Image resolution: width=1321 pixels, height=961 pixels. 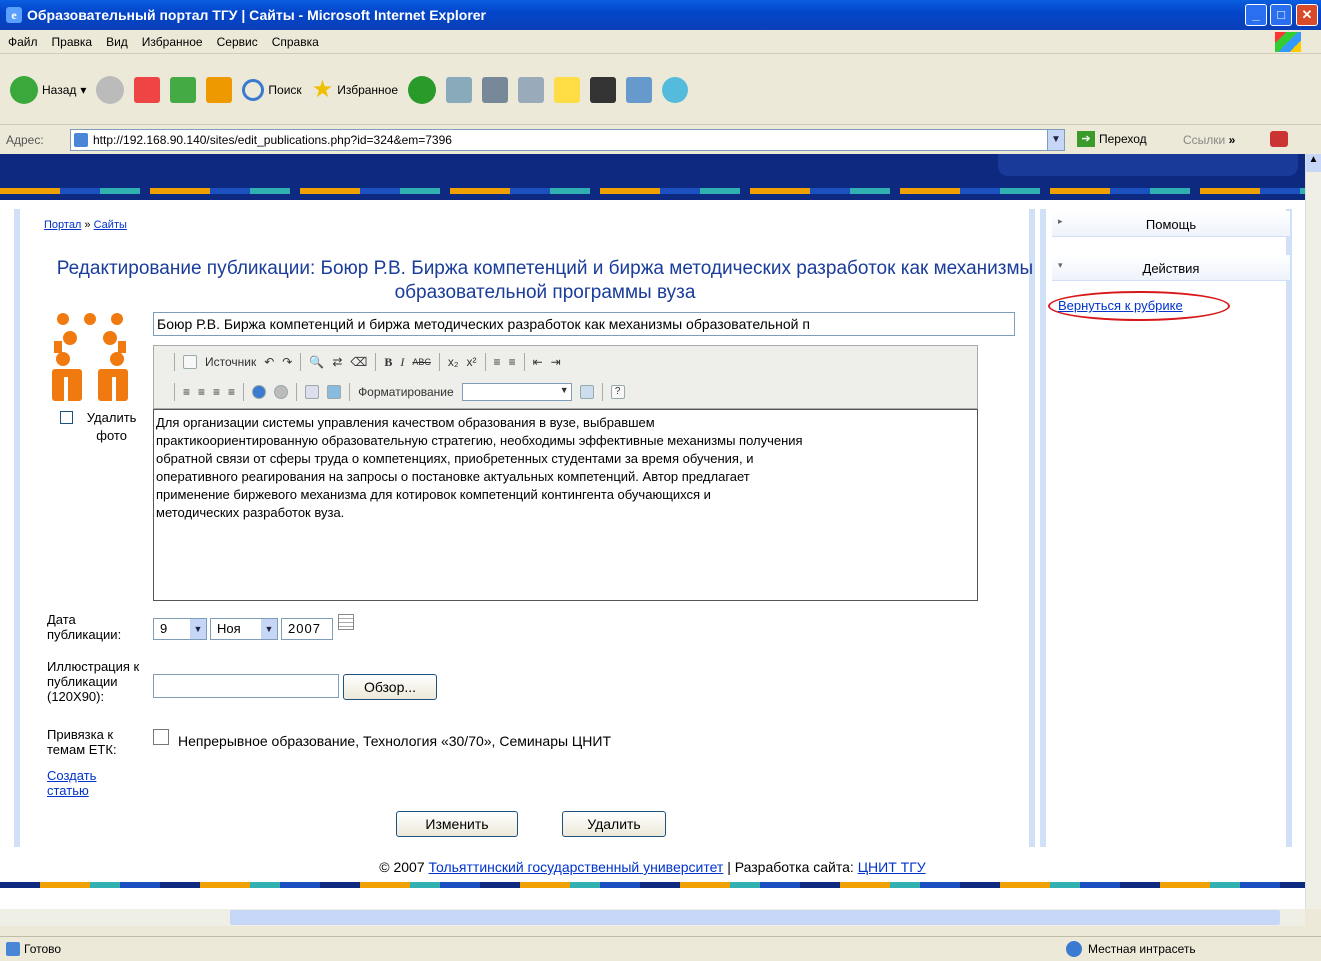 What do you see at coordinates (457, 824) in the screenshot?
I see `save-button: Изменить` at bounding box center [457, 824].